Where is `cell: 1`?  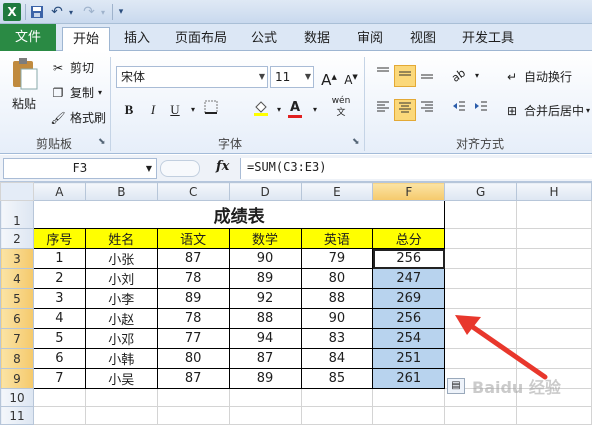
cell: 1 is located at coordinates (59, 258).